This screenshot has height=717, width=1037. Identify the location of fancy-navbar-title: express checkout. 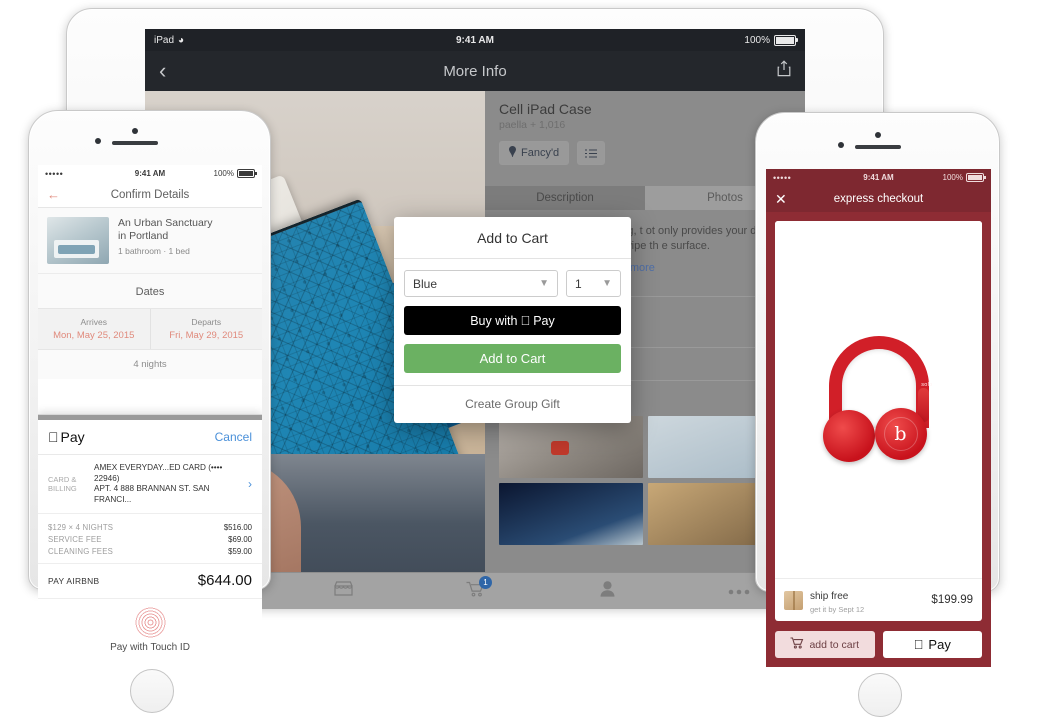
(878, 199).